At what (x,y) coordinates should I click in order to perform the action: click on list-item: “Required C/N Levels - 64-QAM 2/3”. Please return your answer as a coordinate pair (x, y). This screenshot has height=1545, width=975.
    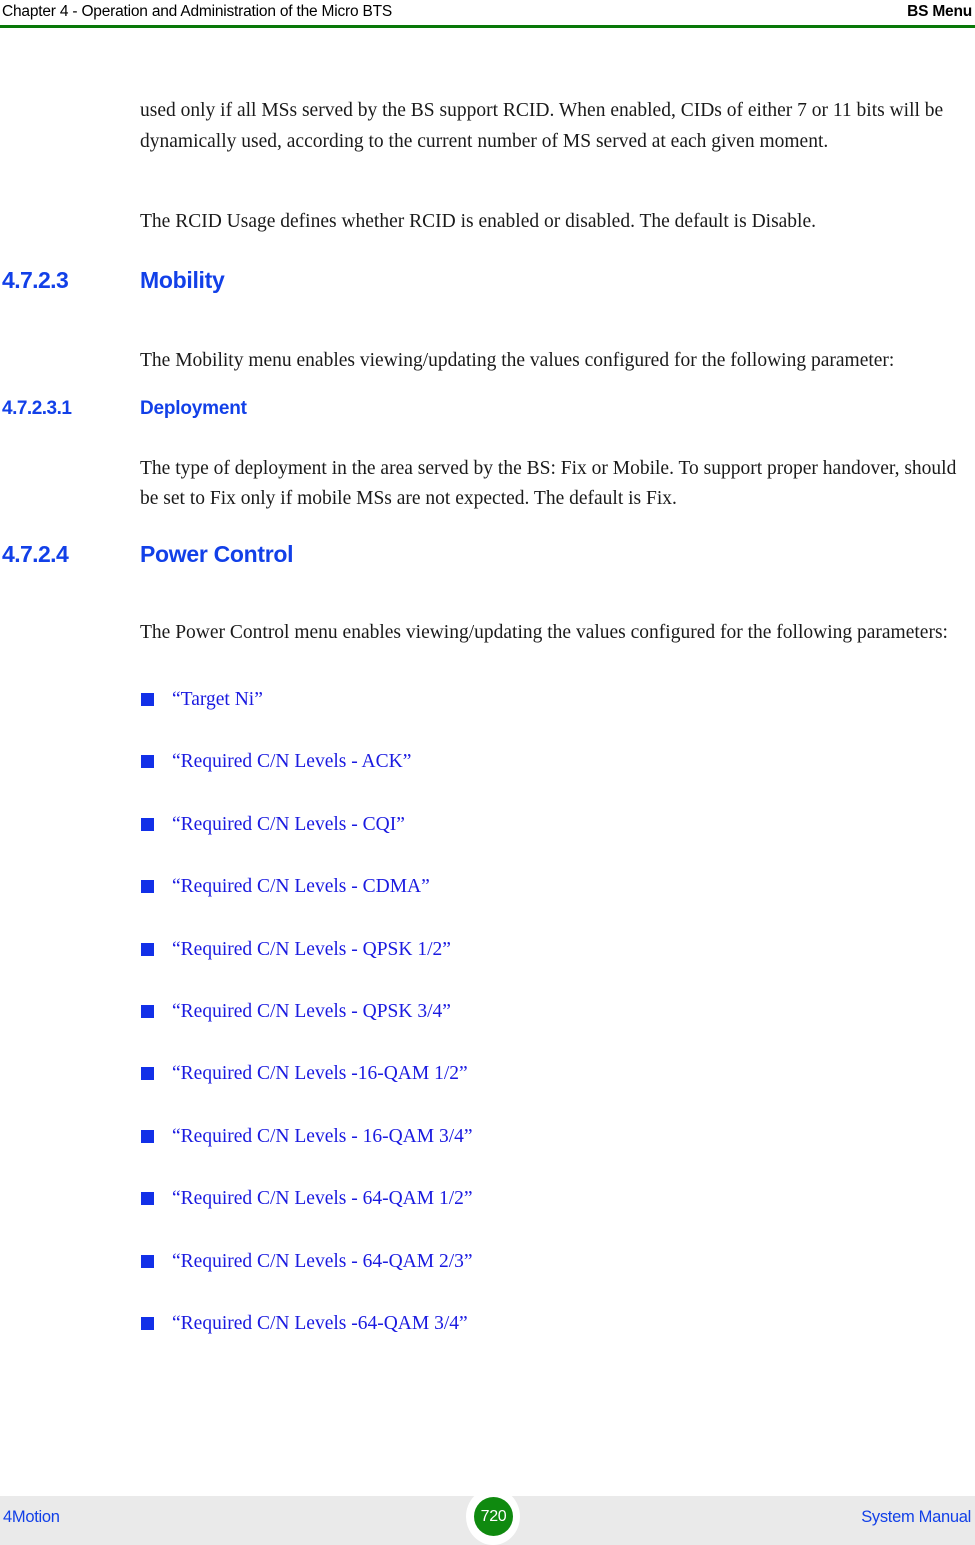
    Looking at the image, I should click on (487, 1279).